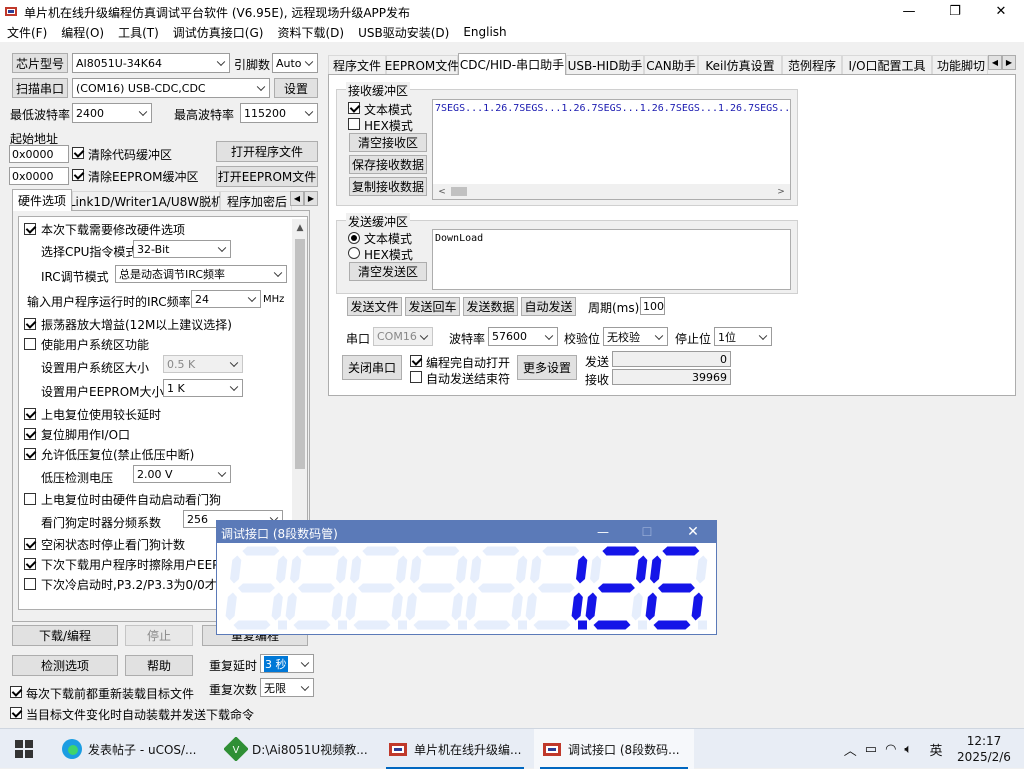 Image resolution: width=1024 pixels, height=769 pixels. I want to click on volume-icon: 🔈︎, so click(908, 749).